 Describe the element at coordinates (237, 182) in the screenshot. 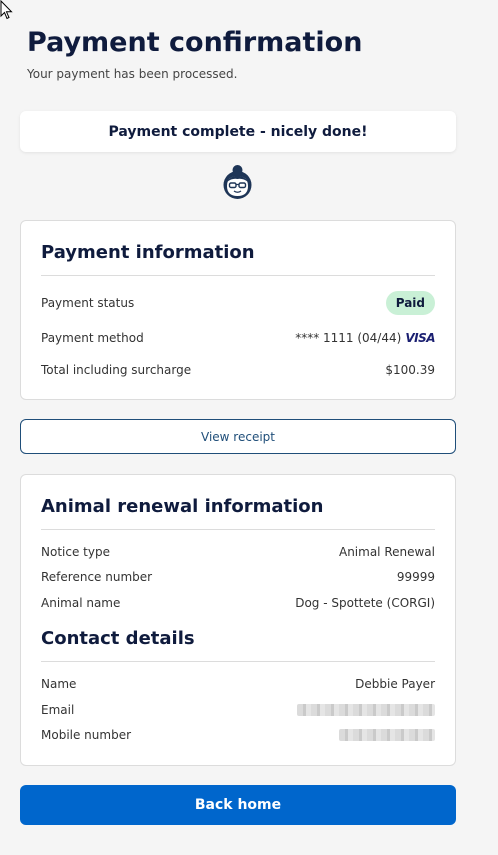

I see `avatar-icon` at that location.